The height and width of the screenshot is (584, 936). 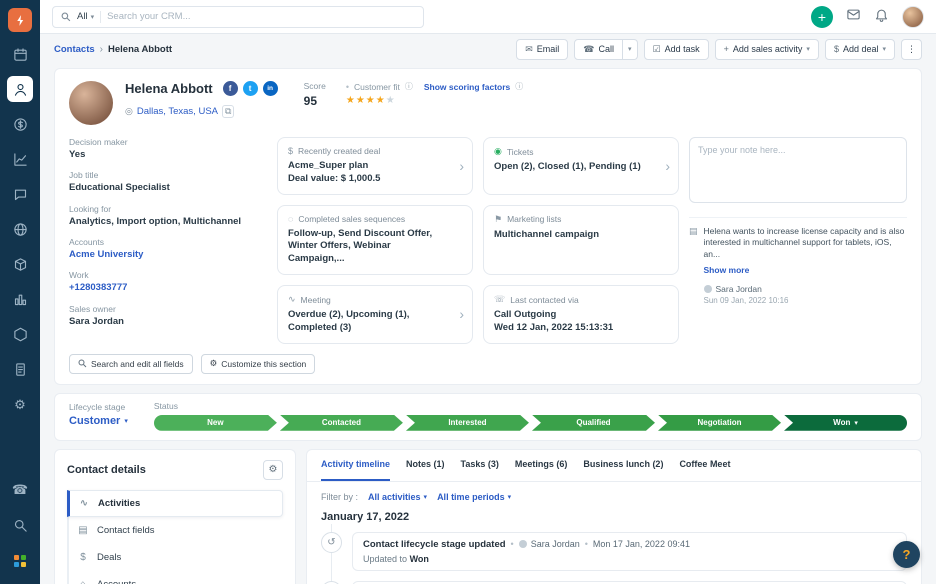 What do you see at coordinates (467, 87) in the screenshot?
I see `show-scoring-factors-link: Show scoring factors` at bounding box center [467, 87].